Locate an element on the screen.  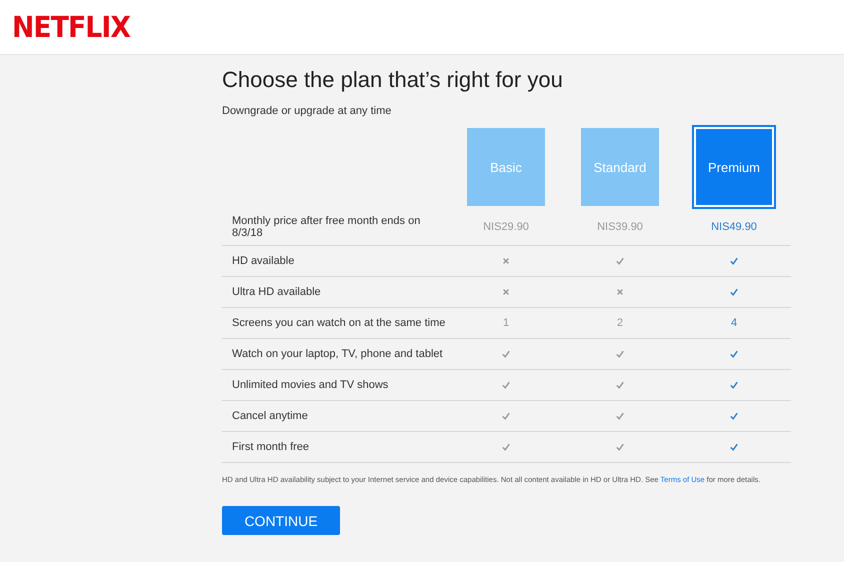
plan-value: NIS29.90 is located at coordinates (506, 227).